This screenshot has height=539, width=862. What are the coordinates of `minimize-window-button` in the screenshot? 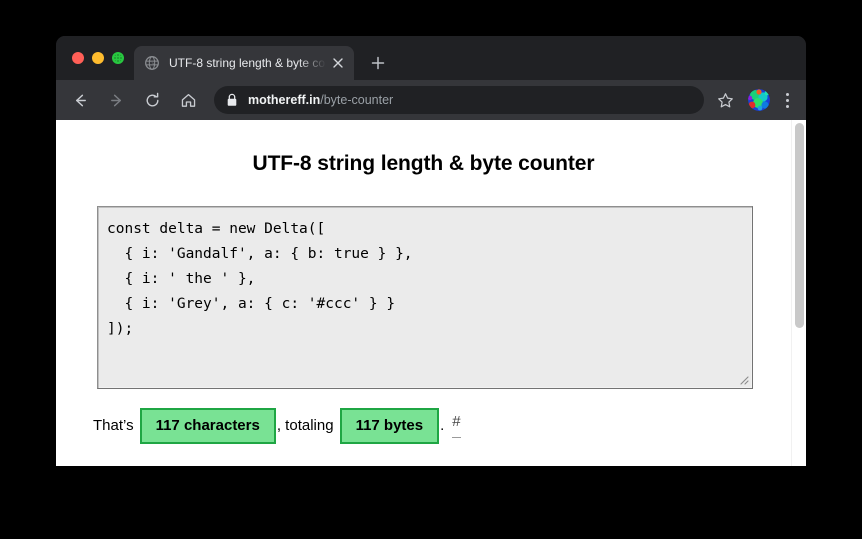 It's located at (98, 58).